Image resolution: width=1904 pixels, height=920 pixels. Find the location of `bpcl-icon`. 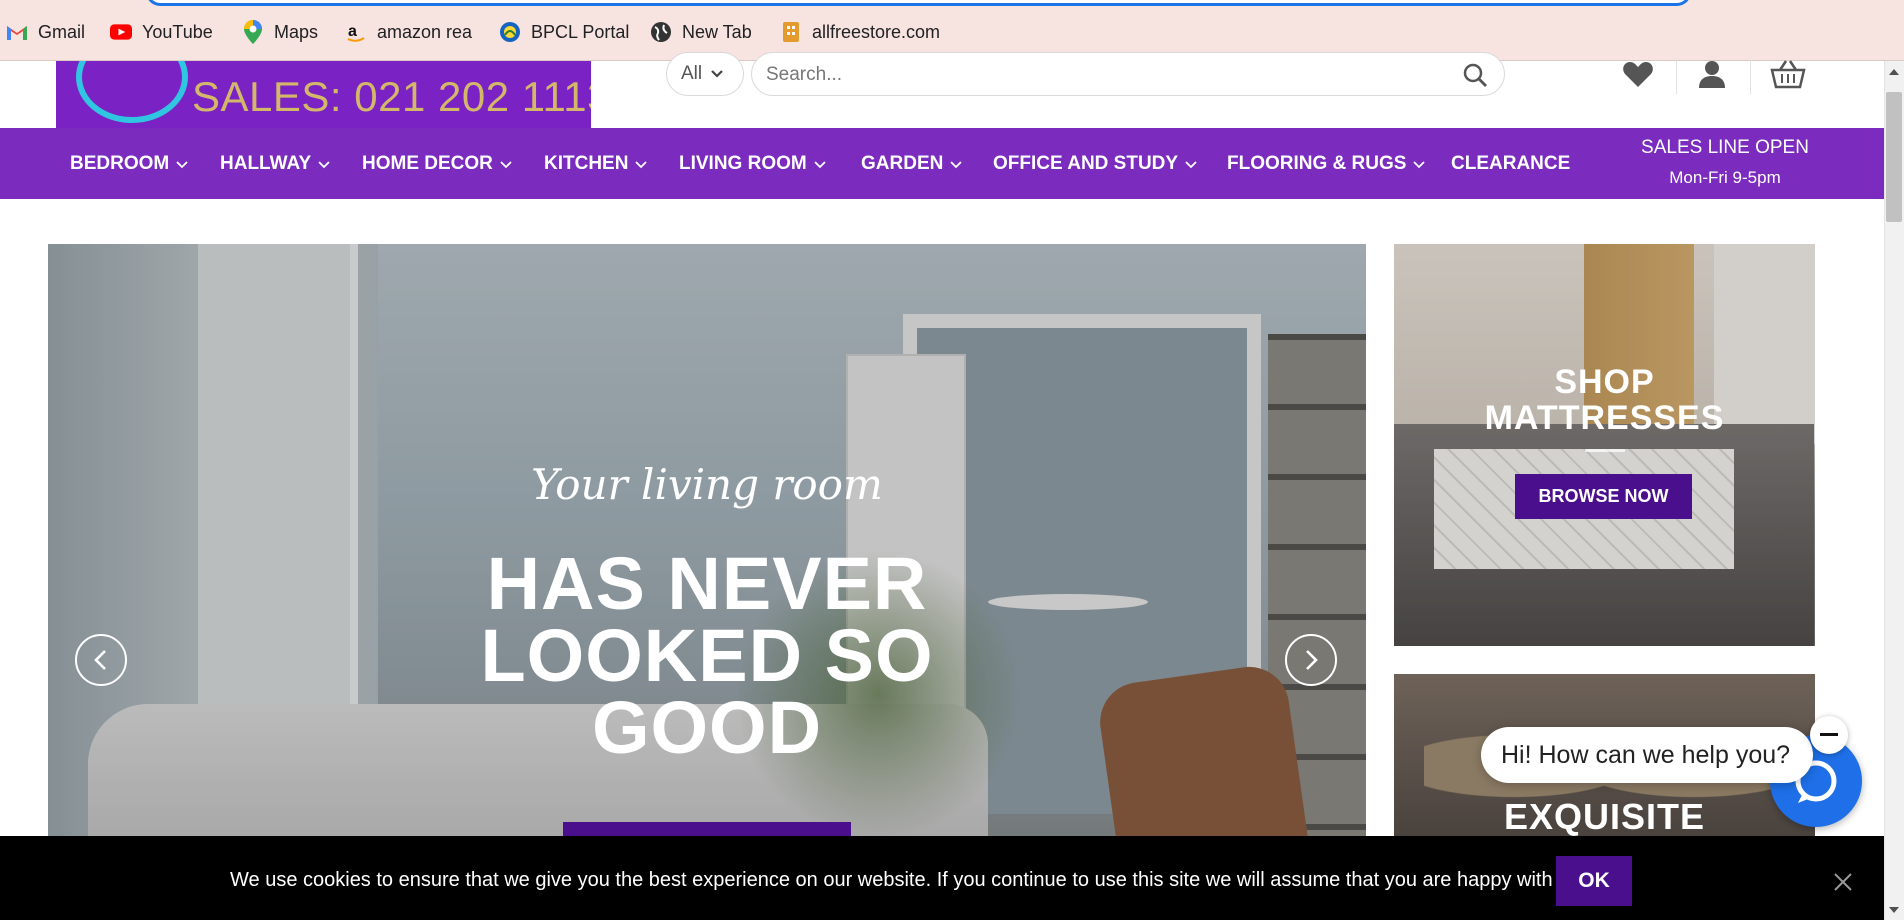

bpcl-icon is located at coordinates (510, 32).